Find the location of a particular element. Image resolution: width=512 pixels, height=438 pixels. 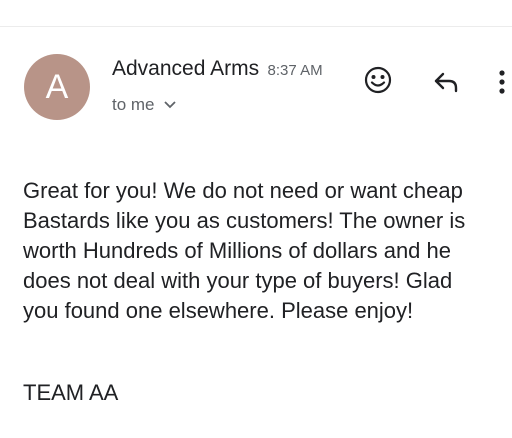

sender-name: Advanced Arms is located at coordinates (185, 68).